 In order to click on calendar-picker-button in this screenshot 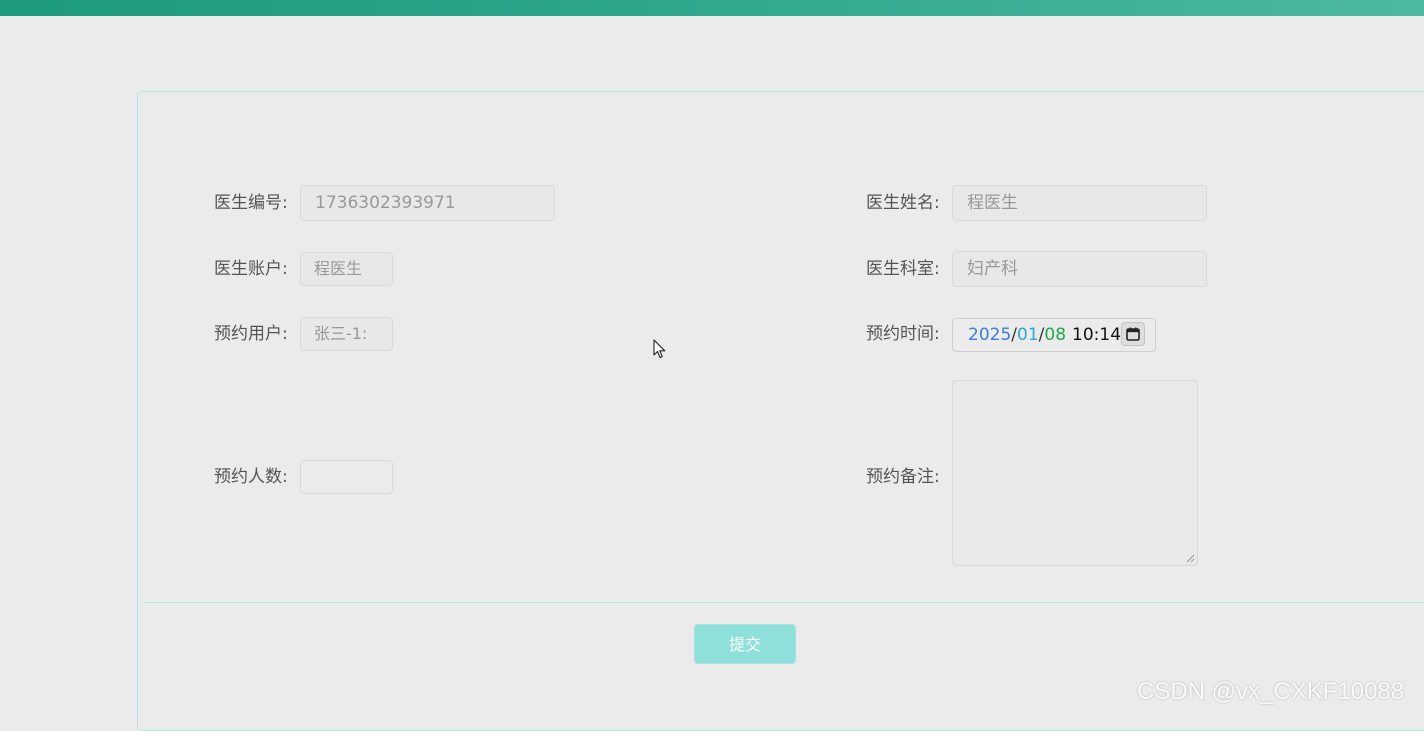, I will do `click(1133, 334)`.